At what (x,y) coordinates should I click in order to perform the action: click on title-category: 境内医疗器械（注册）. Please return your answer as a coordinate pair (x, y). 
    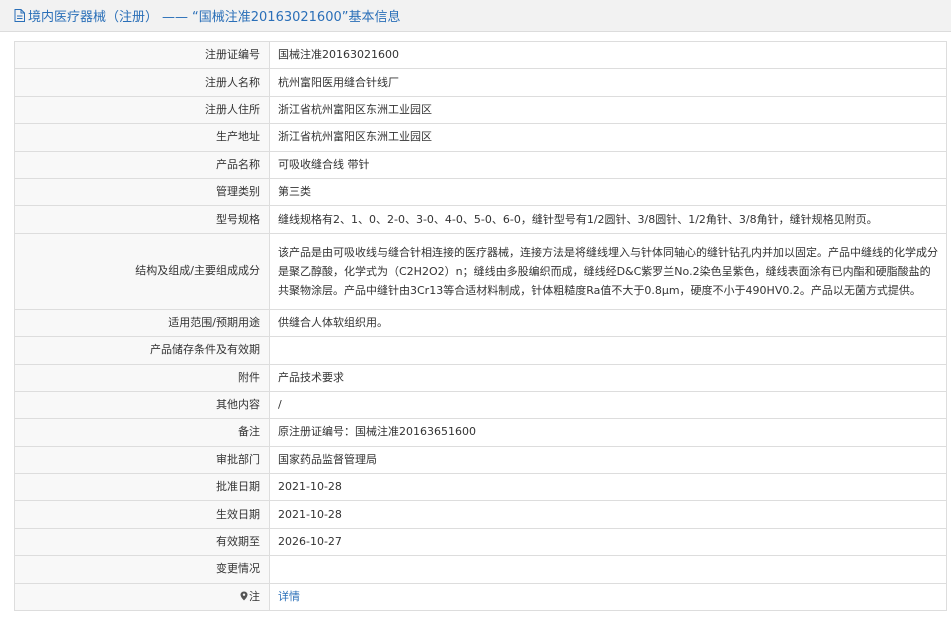
    Looking at the image, I should click on (93, 17).